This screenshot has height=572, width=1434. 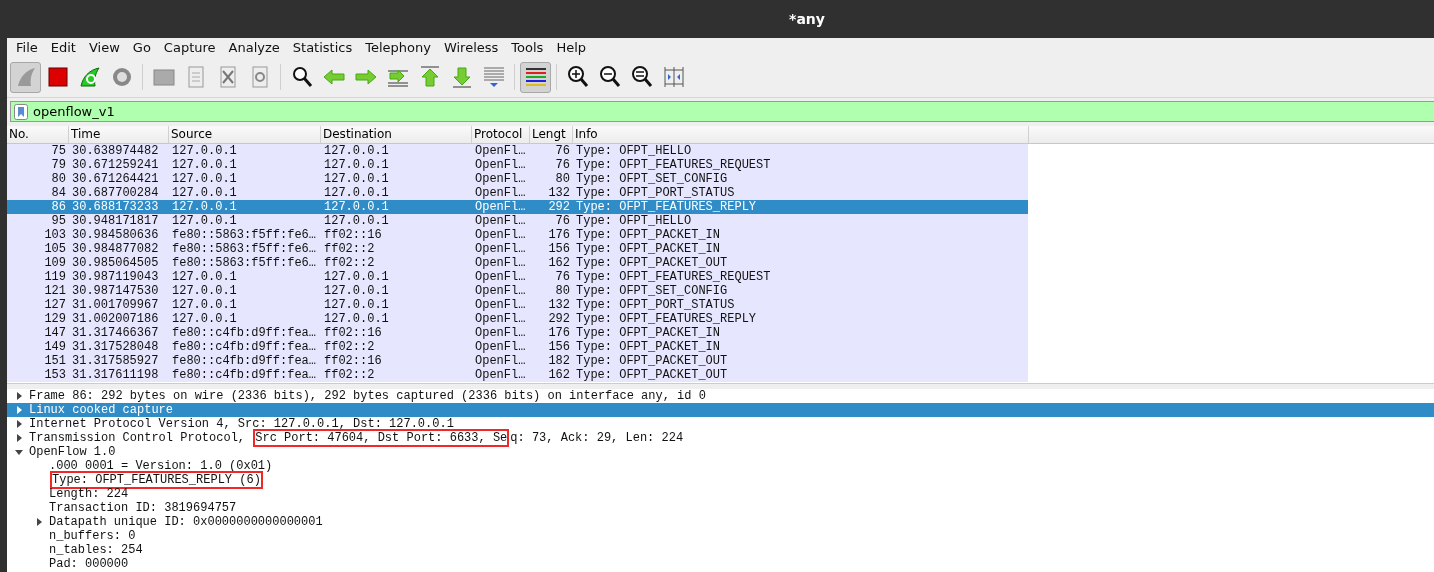 I want to click on colored-lines-icon, so click(x=535, y=77).